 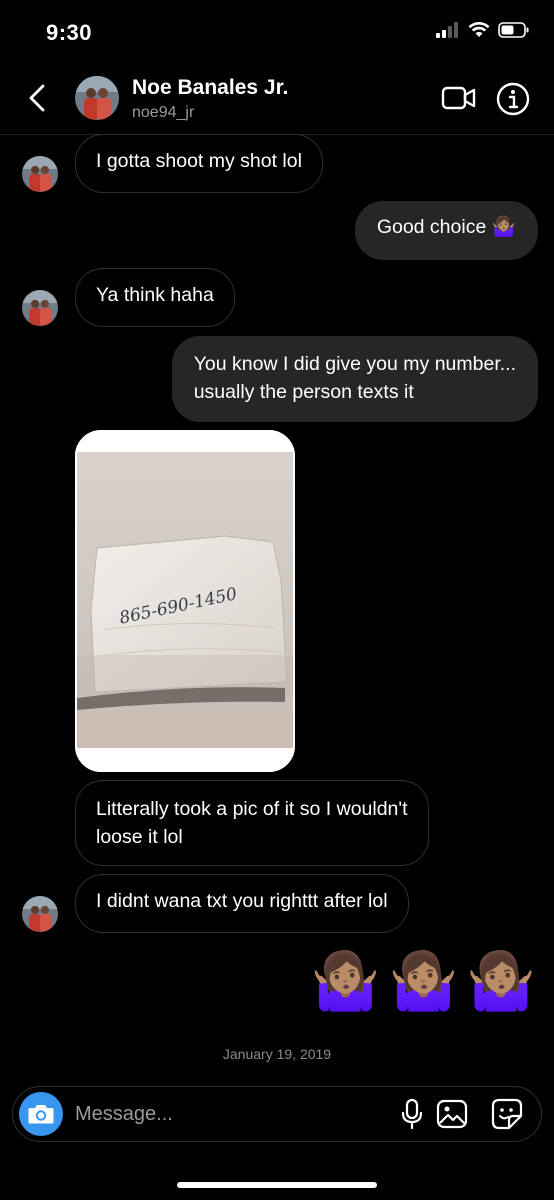 What do you see at coordinates (277, 1185) in the screenshot?
I see `home-indicator` at bounding box center [277, 1185].